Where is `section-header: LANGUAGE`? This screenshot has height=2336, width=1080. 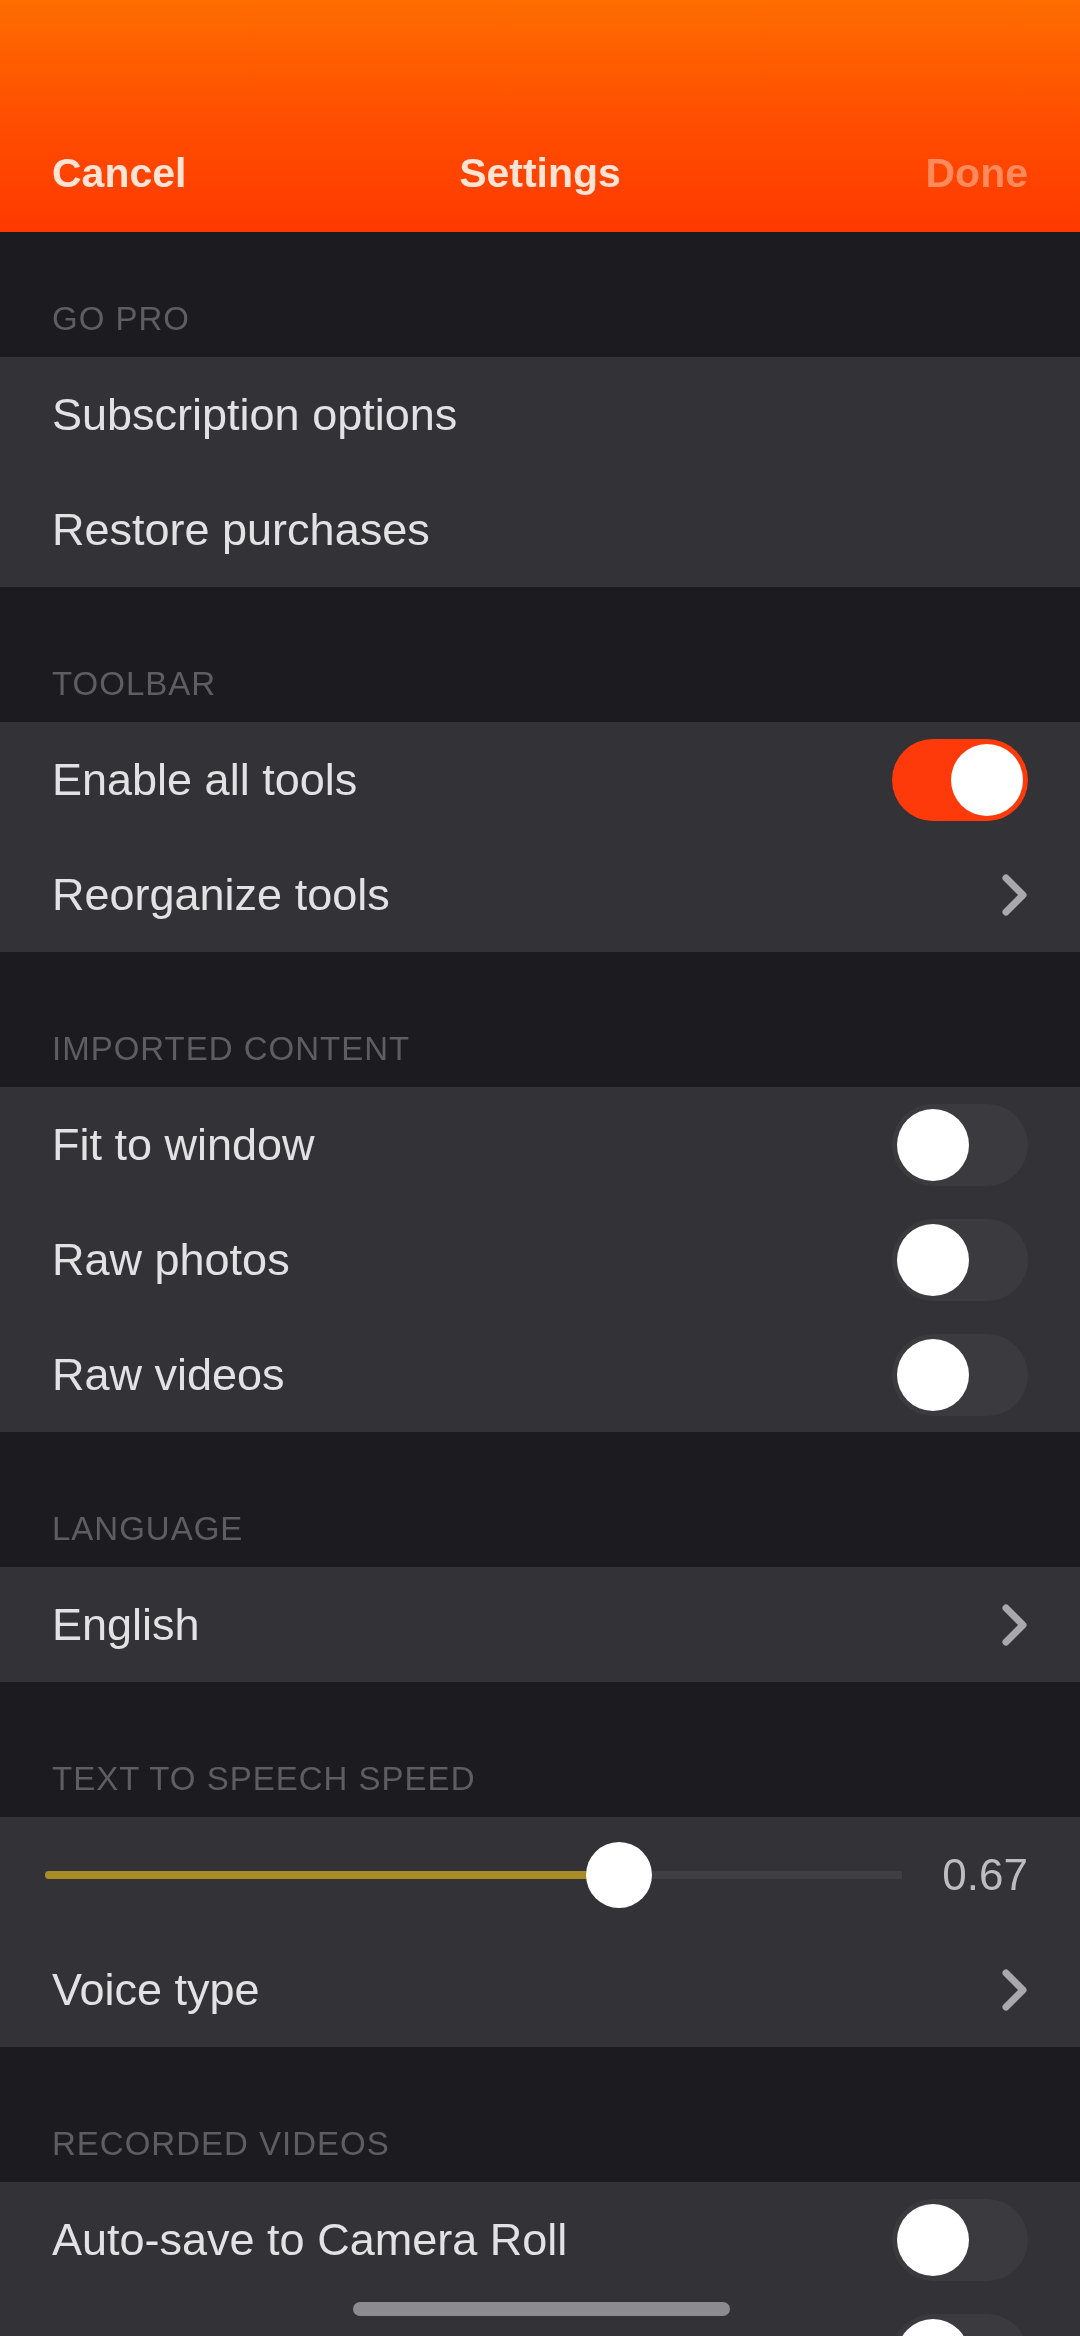 section-header: LANGUAGE is located at coordinates (148, 1528).